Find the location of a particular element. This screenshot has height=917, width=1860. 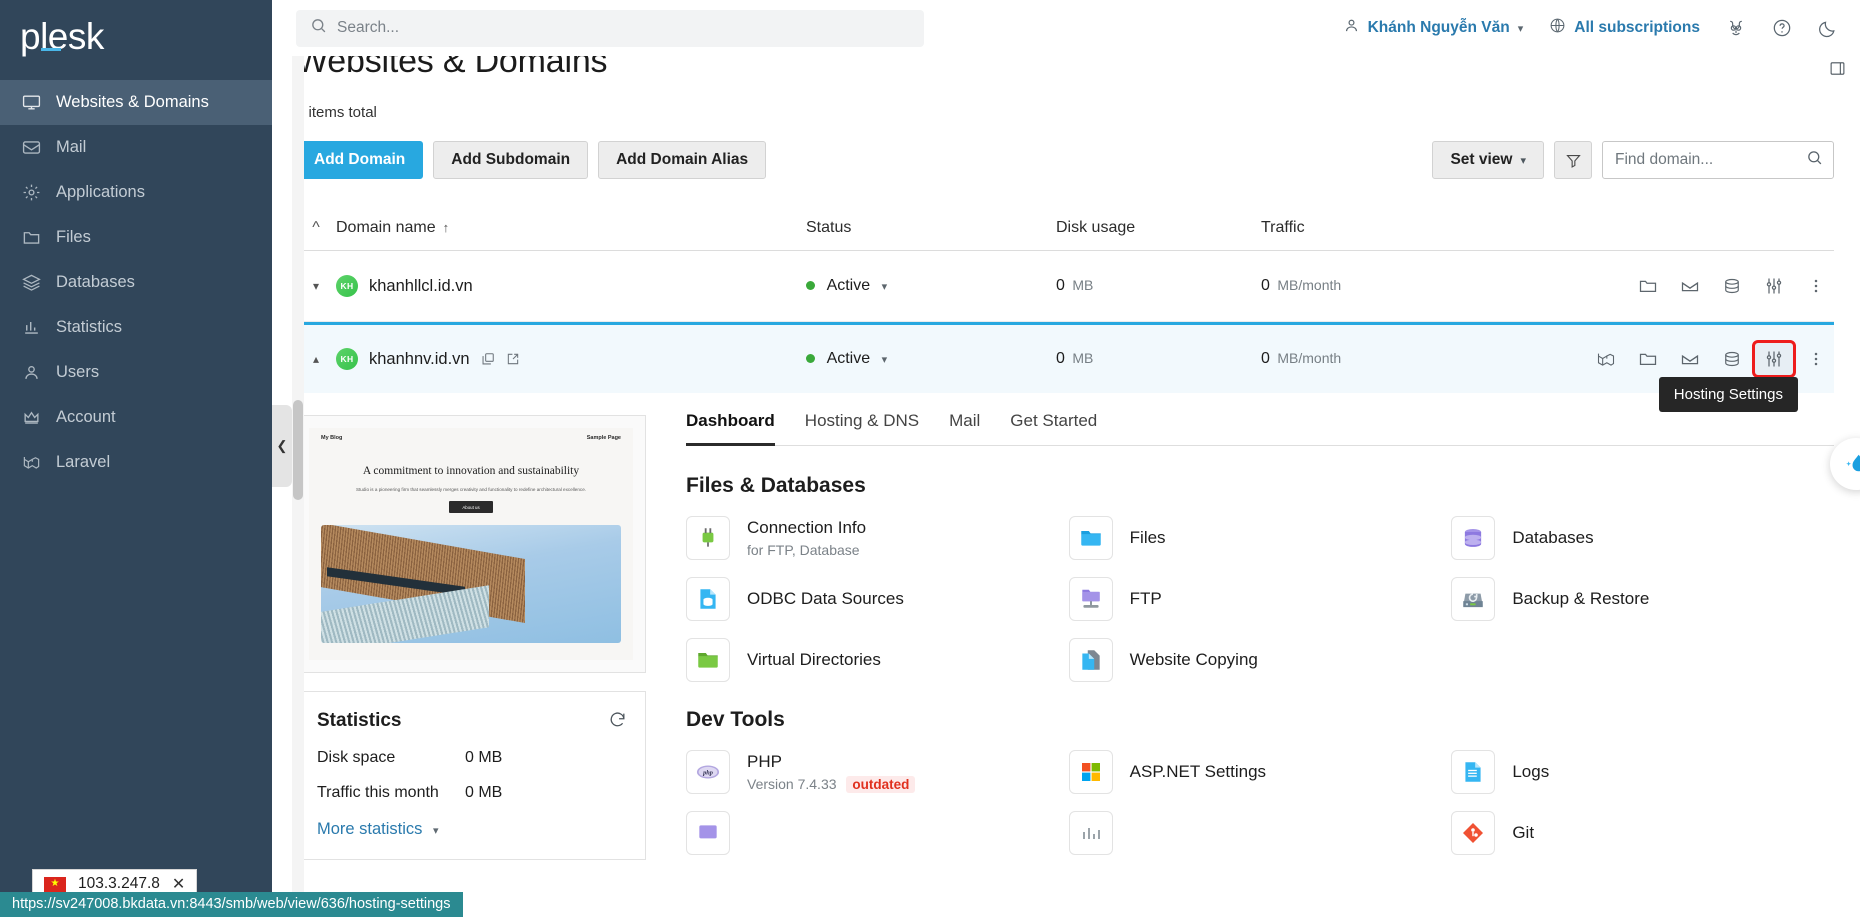

sidebar-collapse-handle: ❮ is located at coordinates (282, 446).